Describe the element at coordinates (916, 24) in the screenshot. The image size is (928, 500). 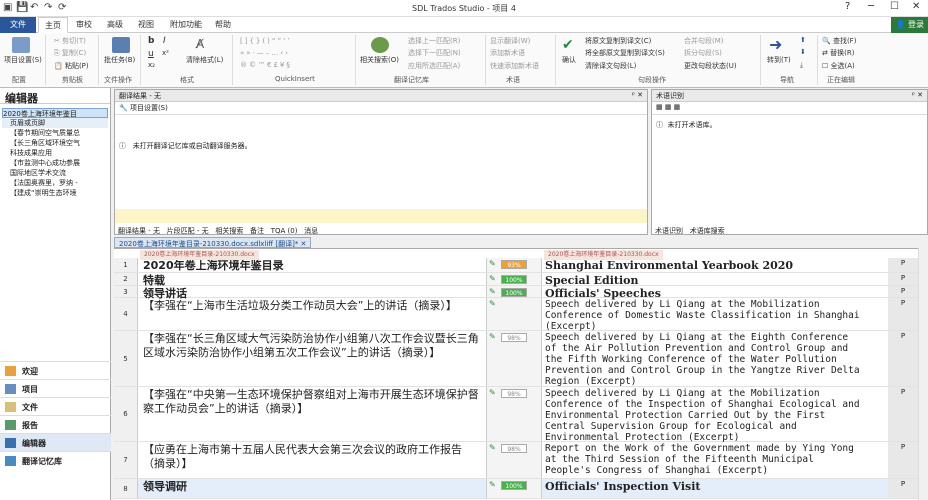
I see `login-label: 登录` at that location.